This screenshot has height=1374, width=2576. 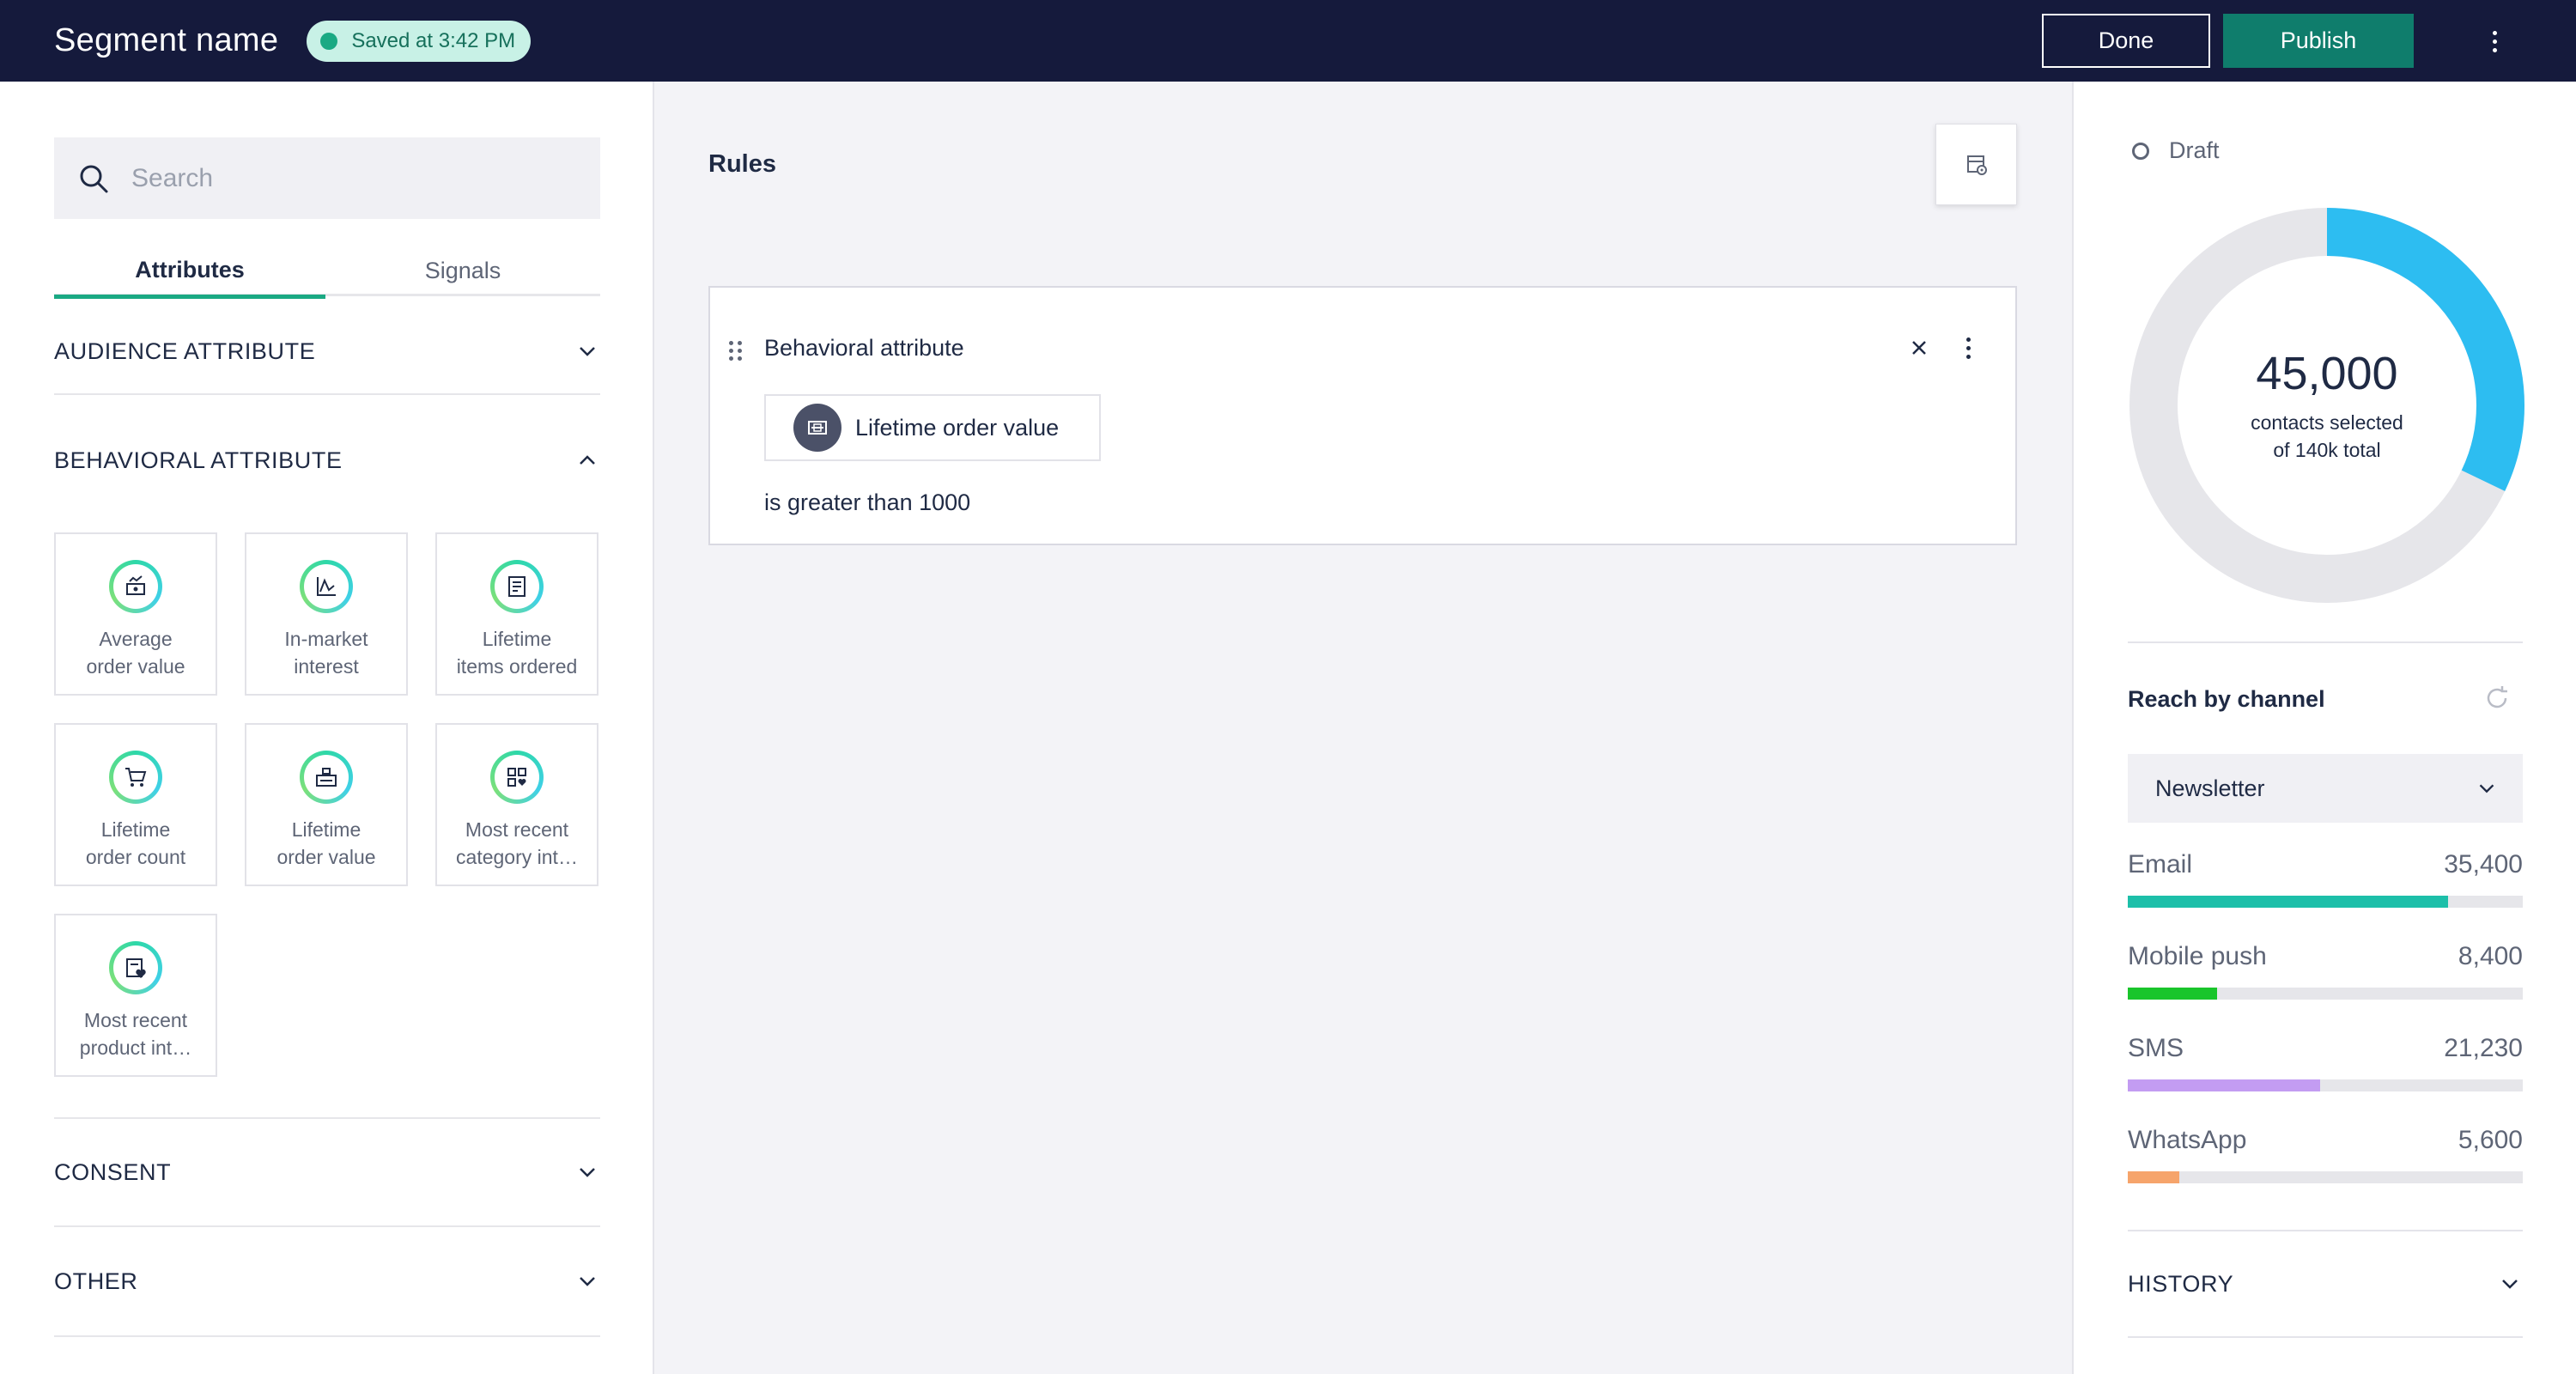 I want to click on channel-name: Email, so click(x=2160, y=864).